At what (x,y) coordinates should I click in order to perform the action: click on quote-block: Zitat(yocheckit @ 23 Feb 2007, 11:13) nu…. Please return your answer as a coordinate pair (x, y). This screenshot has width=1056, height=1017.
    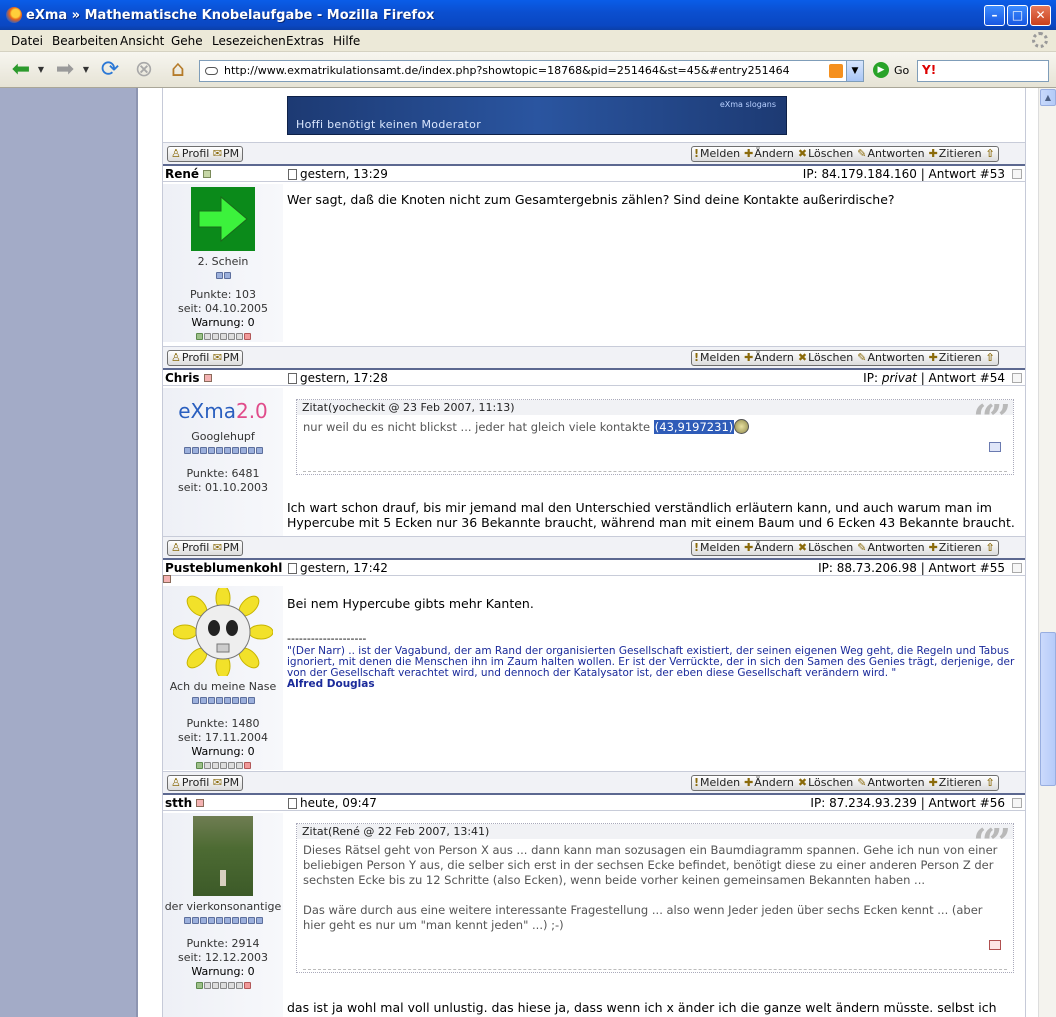
    Looking at the image, I should click on (655, 435).